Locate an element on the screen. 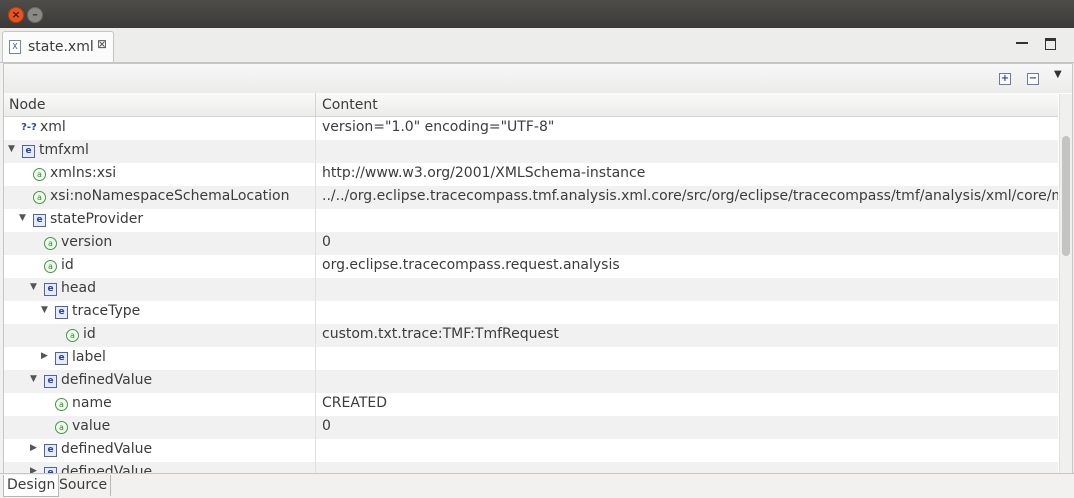 The width and height of the screenshot is (1074, 498). node-label: xsi:noNamespaceSchemaLocation is located at coordinates (170, 196).